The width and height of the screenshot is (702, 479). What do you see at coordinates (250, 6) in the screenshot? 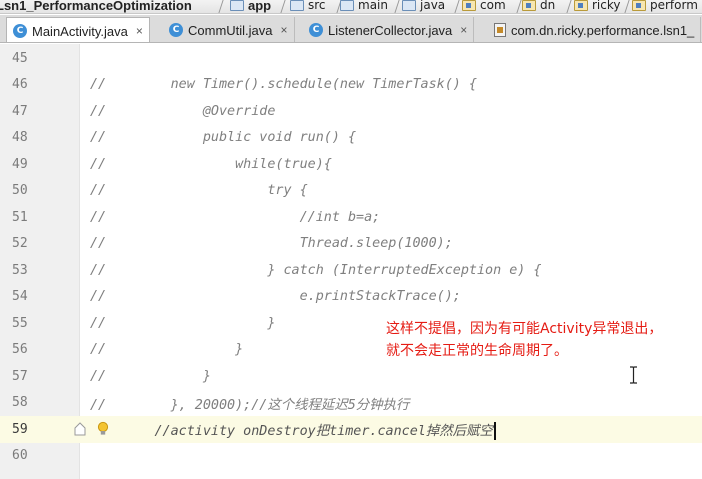
I see `breadcrumb-module: app` at bounding box center [250, 6].